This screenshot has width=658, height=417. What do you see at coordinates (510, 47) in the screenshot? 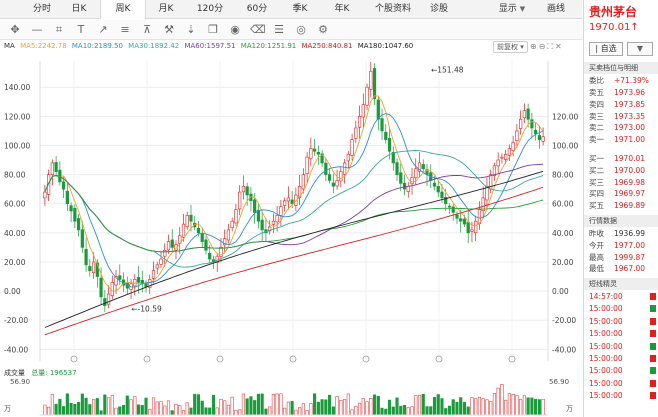
I see `price-adjust-button: 前复权 ▾` at bounding box center [510, 47].